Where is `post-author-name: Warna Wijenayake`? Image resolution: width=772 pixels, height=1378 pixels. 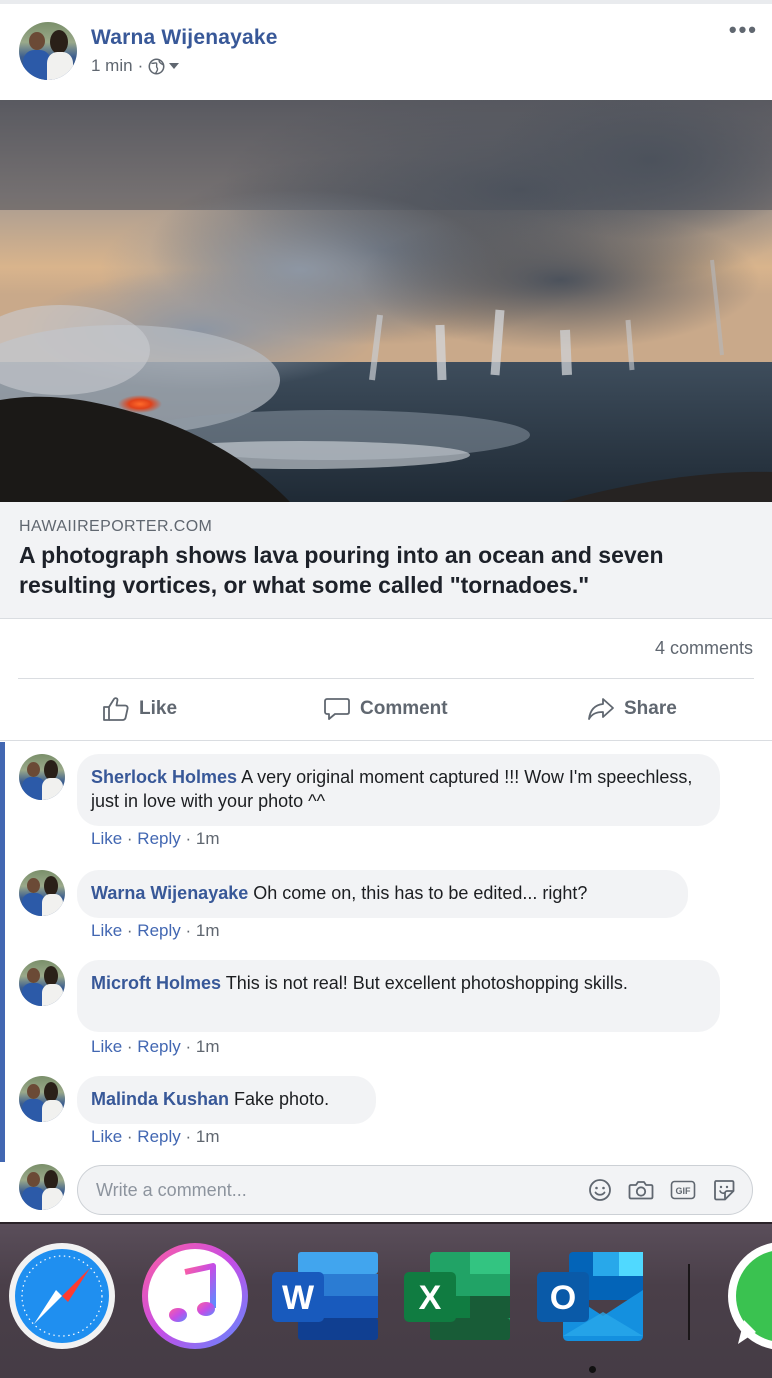 post-author-name: Warna Wijenayake is located at coordinates (184, 38).